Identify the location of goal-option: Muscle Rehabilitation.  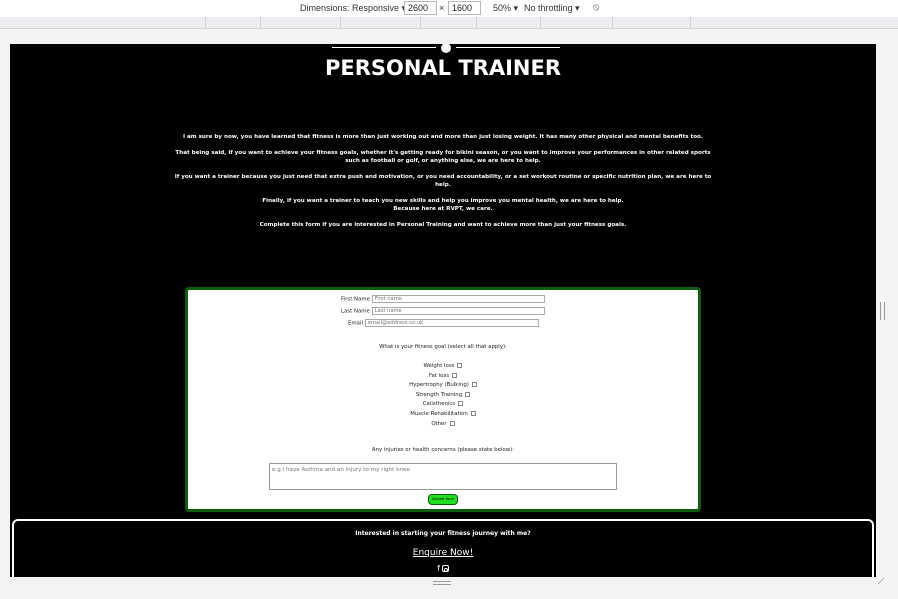
(443, 415).